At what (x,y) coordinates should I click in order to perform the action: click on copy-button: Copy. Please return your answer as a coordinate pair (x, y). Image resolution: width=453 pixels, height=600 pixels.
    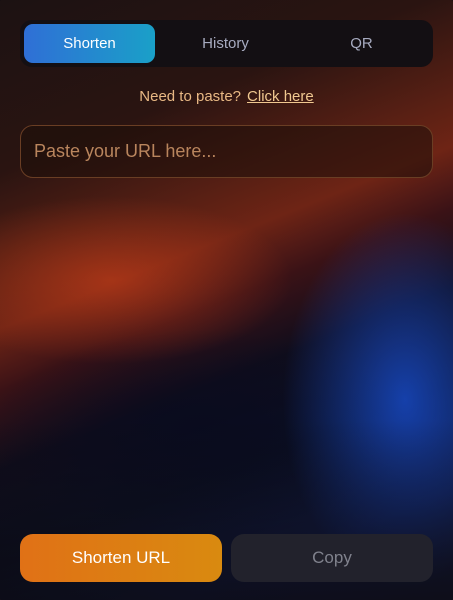
    Looking at the image, I should click on (332, 558).